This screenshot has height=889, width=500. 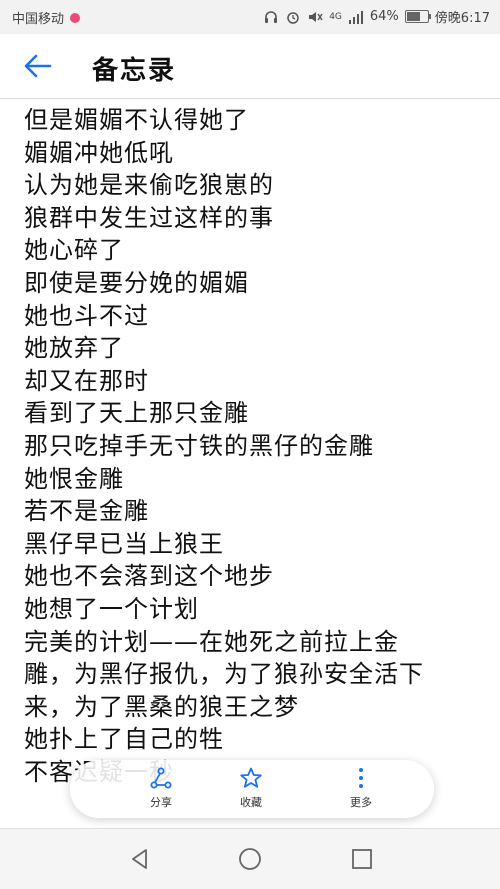 I want to click on triangle-back-icon, so click(x=139, y=859).